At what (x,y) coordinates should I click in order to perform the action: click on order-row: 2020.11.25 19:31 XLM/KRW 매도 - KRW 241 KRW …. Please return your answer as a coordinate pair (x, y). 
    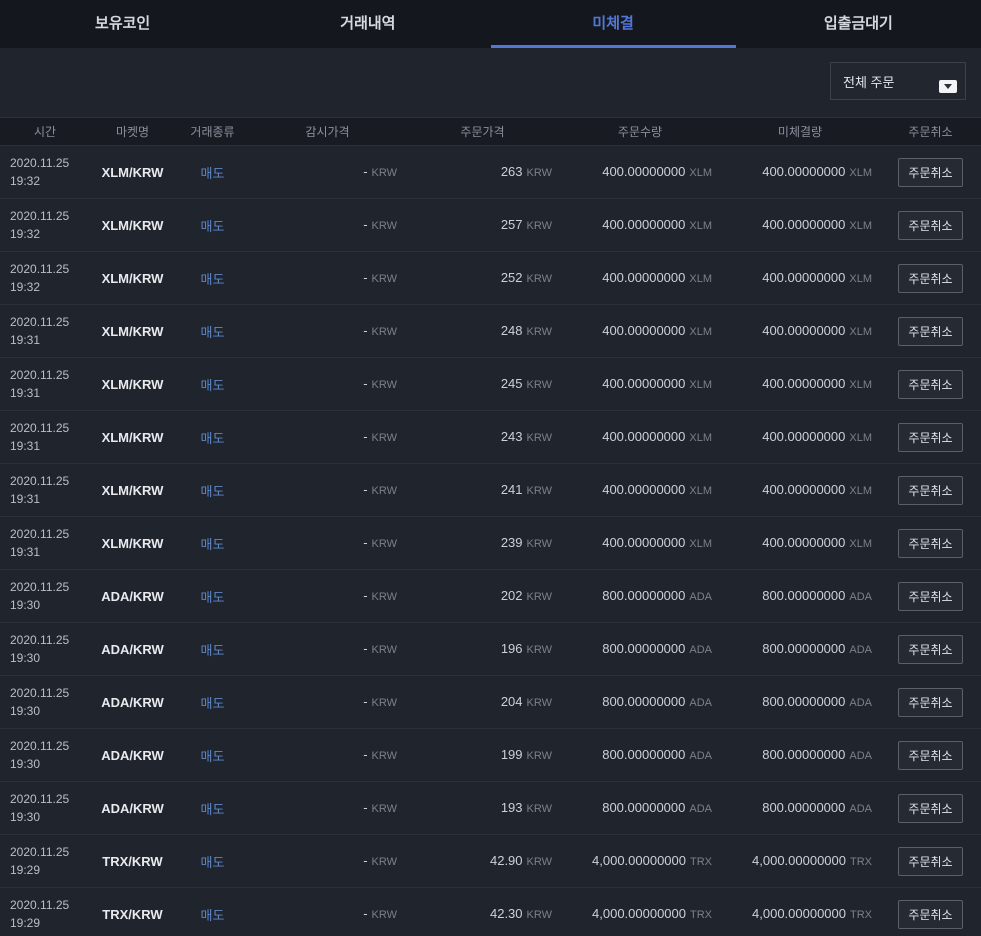
    Looking at the image, I should click on (490, 490).